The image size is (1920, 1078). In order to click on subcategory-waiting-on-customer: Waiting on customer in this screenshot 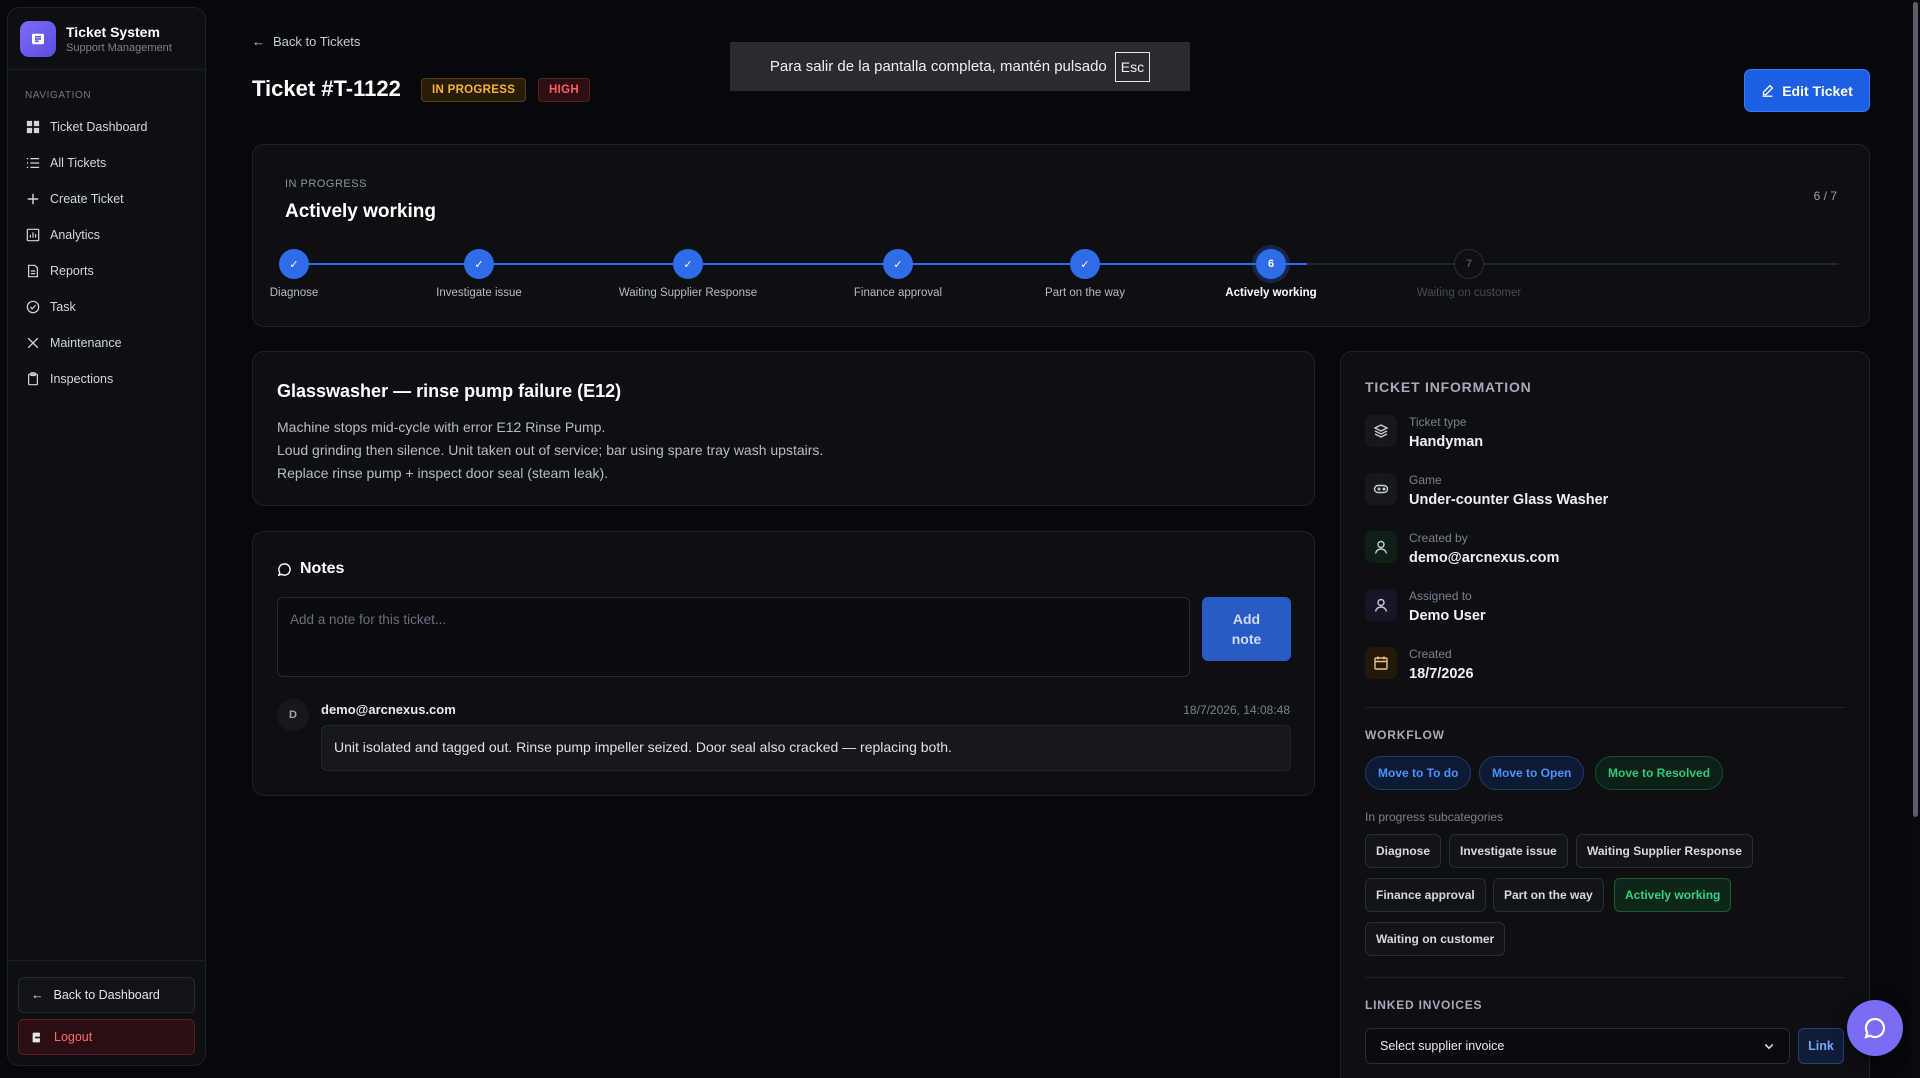, I will do `click(1435, 939)`.